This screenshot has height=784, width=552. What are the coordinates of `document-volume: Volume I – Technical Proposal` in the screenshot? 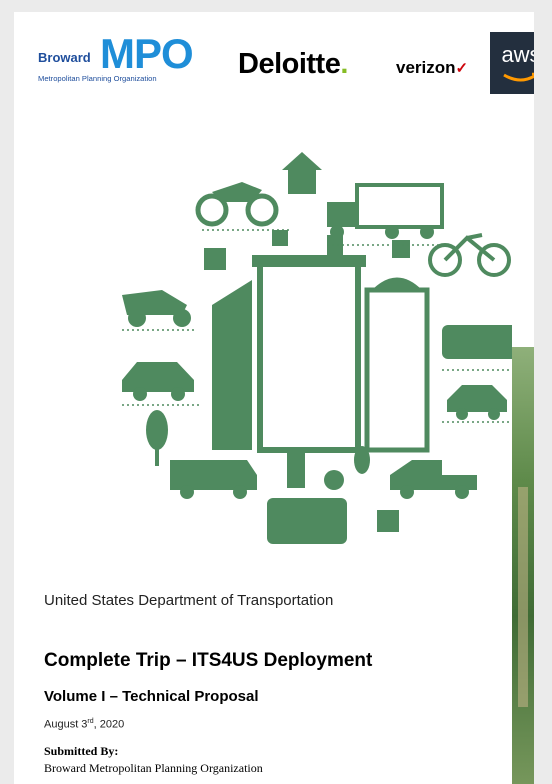 It's located at (151, 696).